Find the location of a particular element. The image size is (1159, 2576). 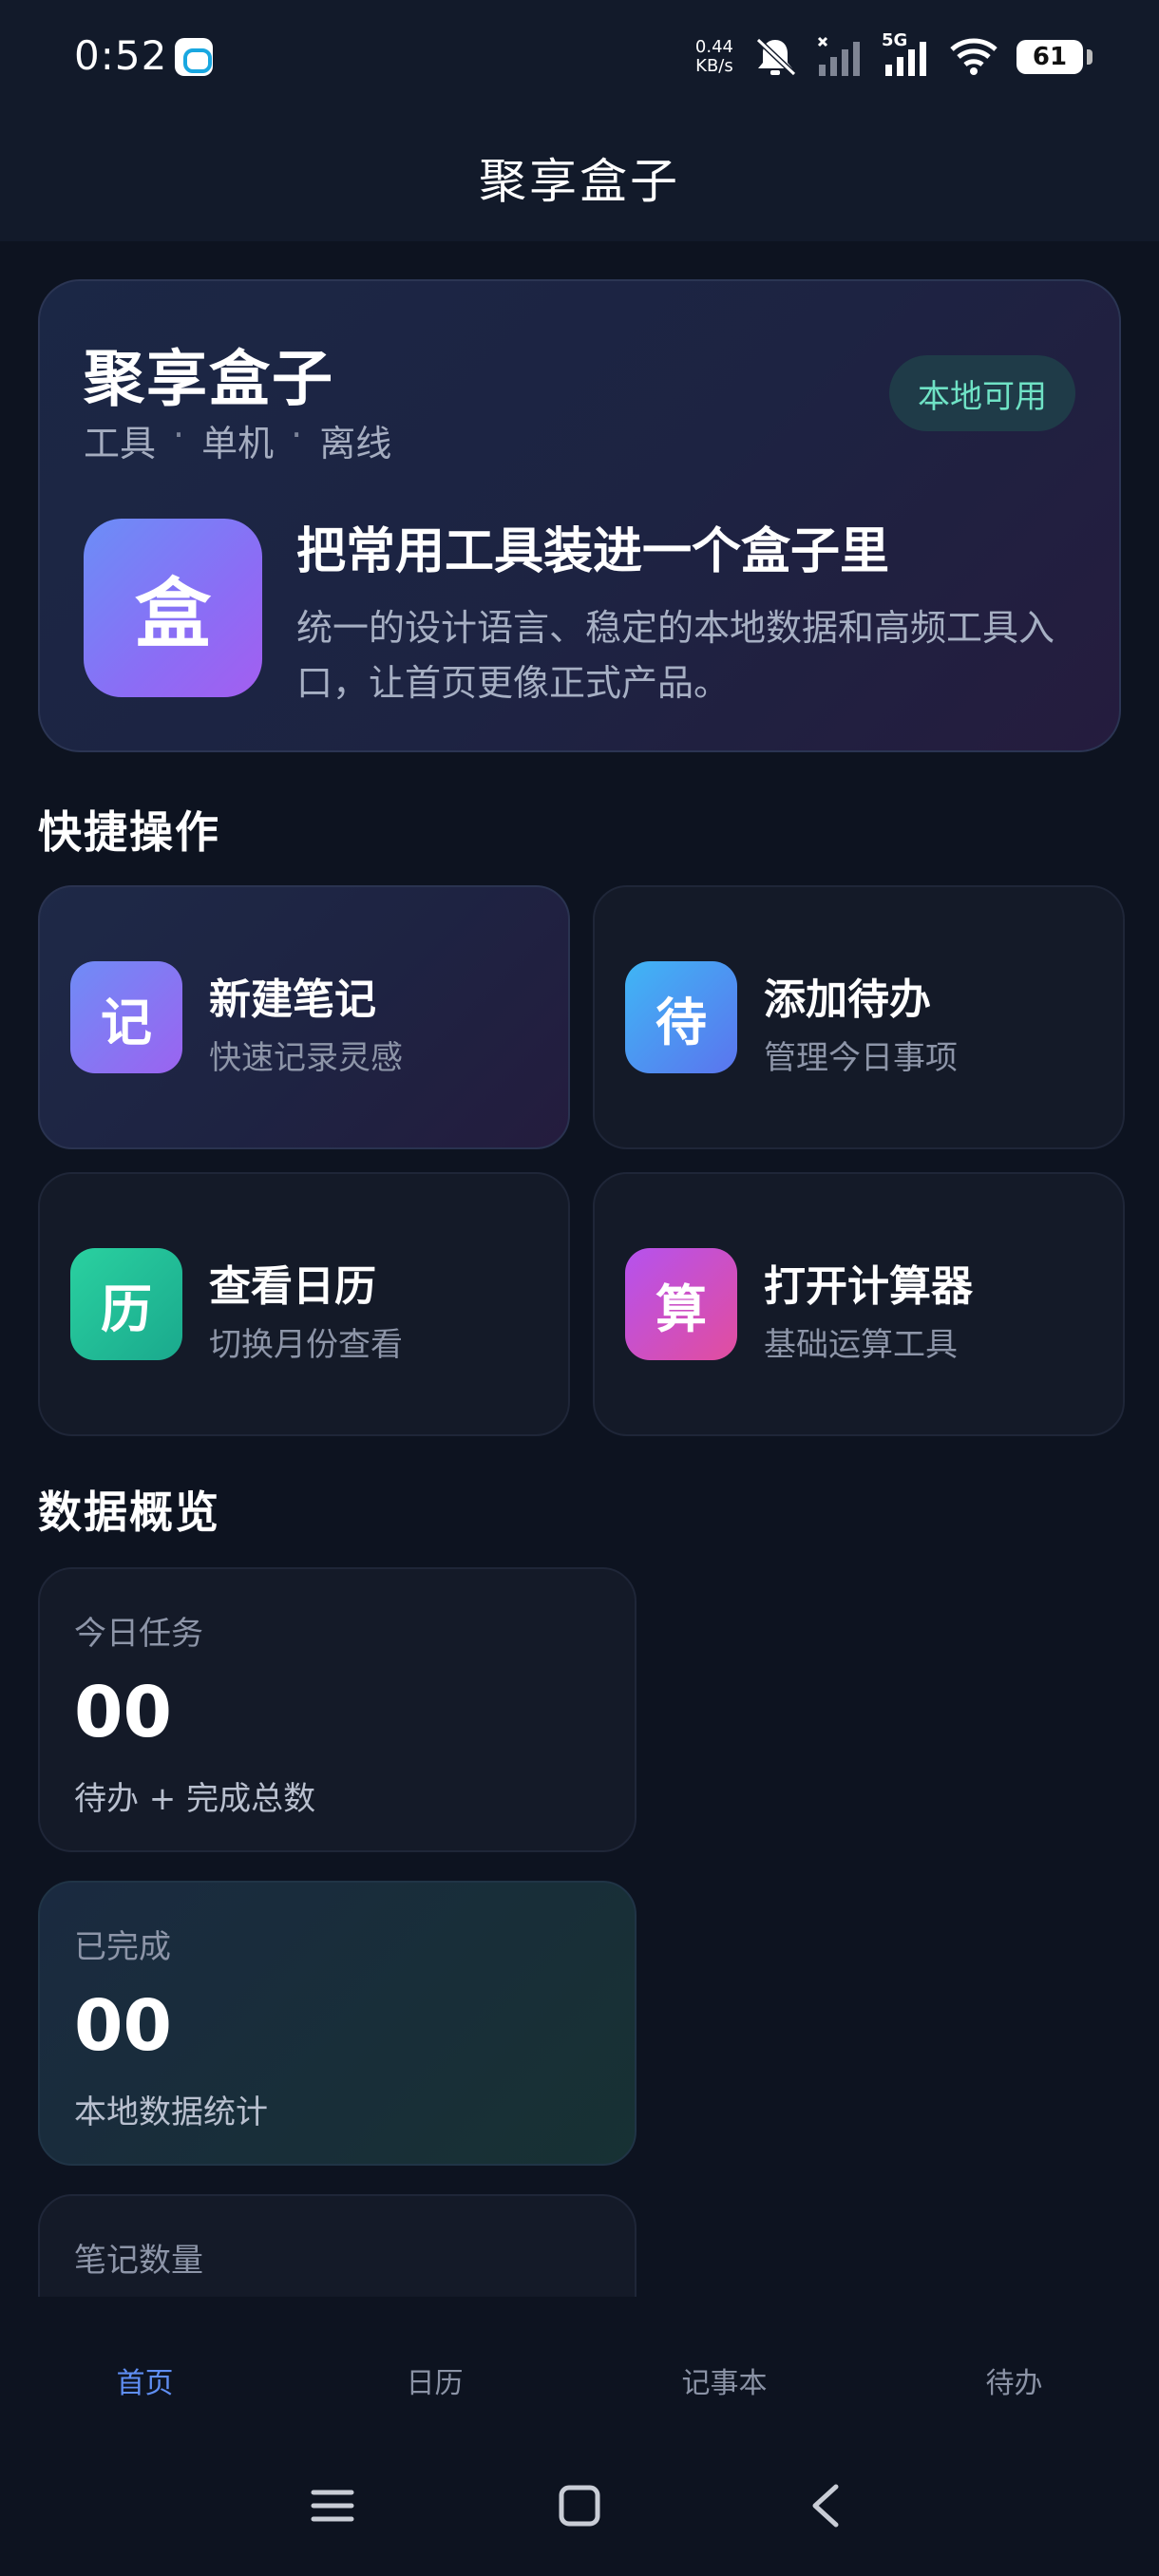

bottom-nav: 首页 日历 记事本 待办 is located at coordinates (579, 2375).